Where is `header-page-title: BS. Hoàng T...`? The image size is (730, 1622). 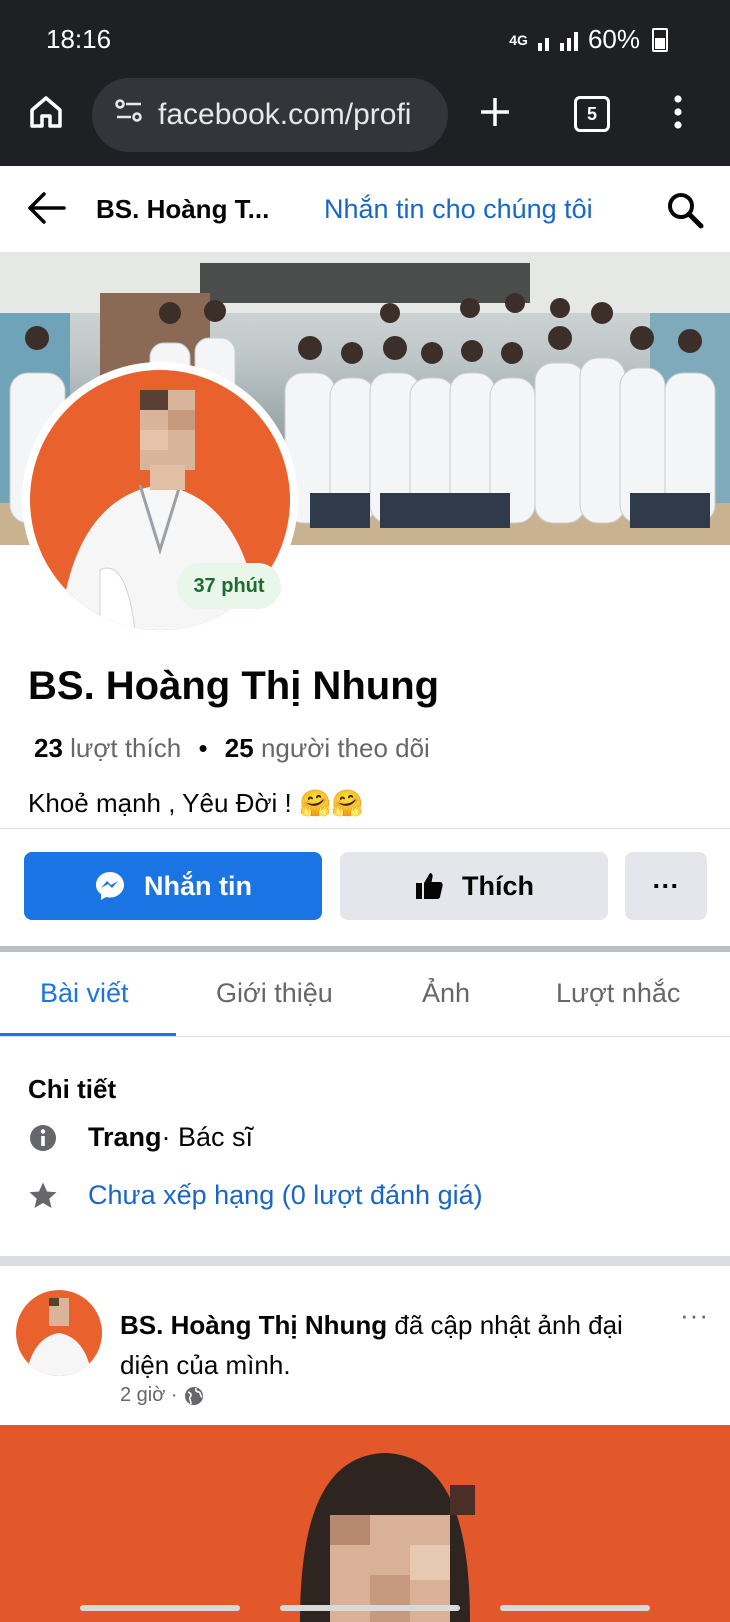
header-page-title: BS. Hoàng T... is located at coordinates (183, 209).